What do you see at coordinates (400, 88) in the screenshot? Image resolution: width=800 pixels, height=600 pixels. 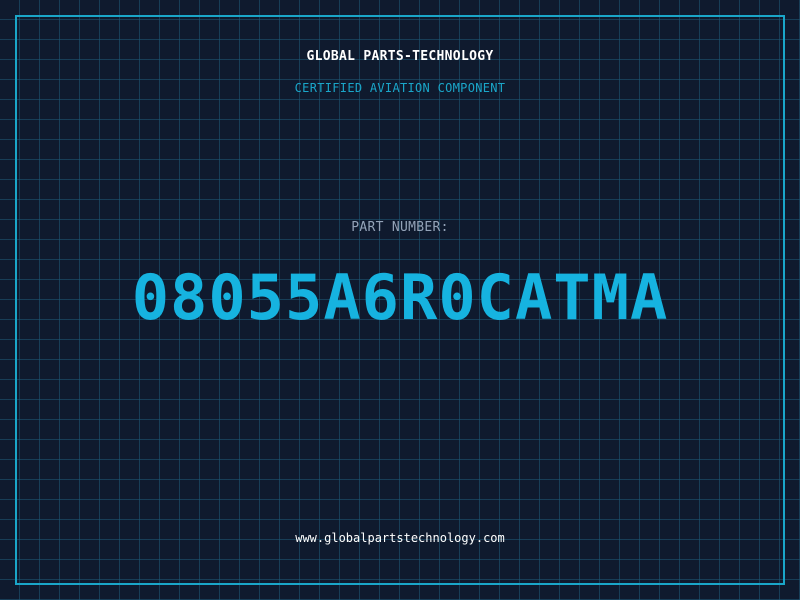 I see `certification-subtitle: CERTIFIED AVIATION COMPONENT` at bounding box center [400, 88].